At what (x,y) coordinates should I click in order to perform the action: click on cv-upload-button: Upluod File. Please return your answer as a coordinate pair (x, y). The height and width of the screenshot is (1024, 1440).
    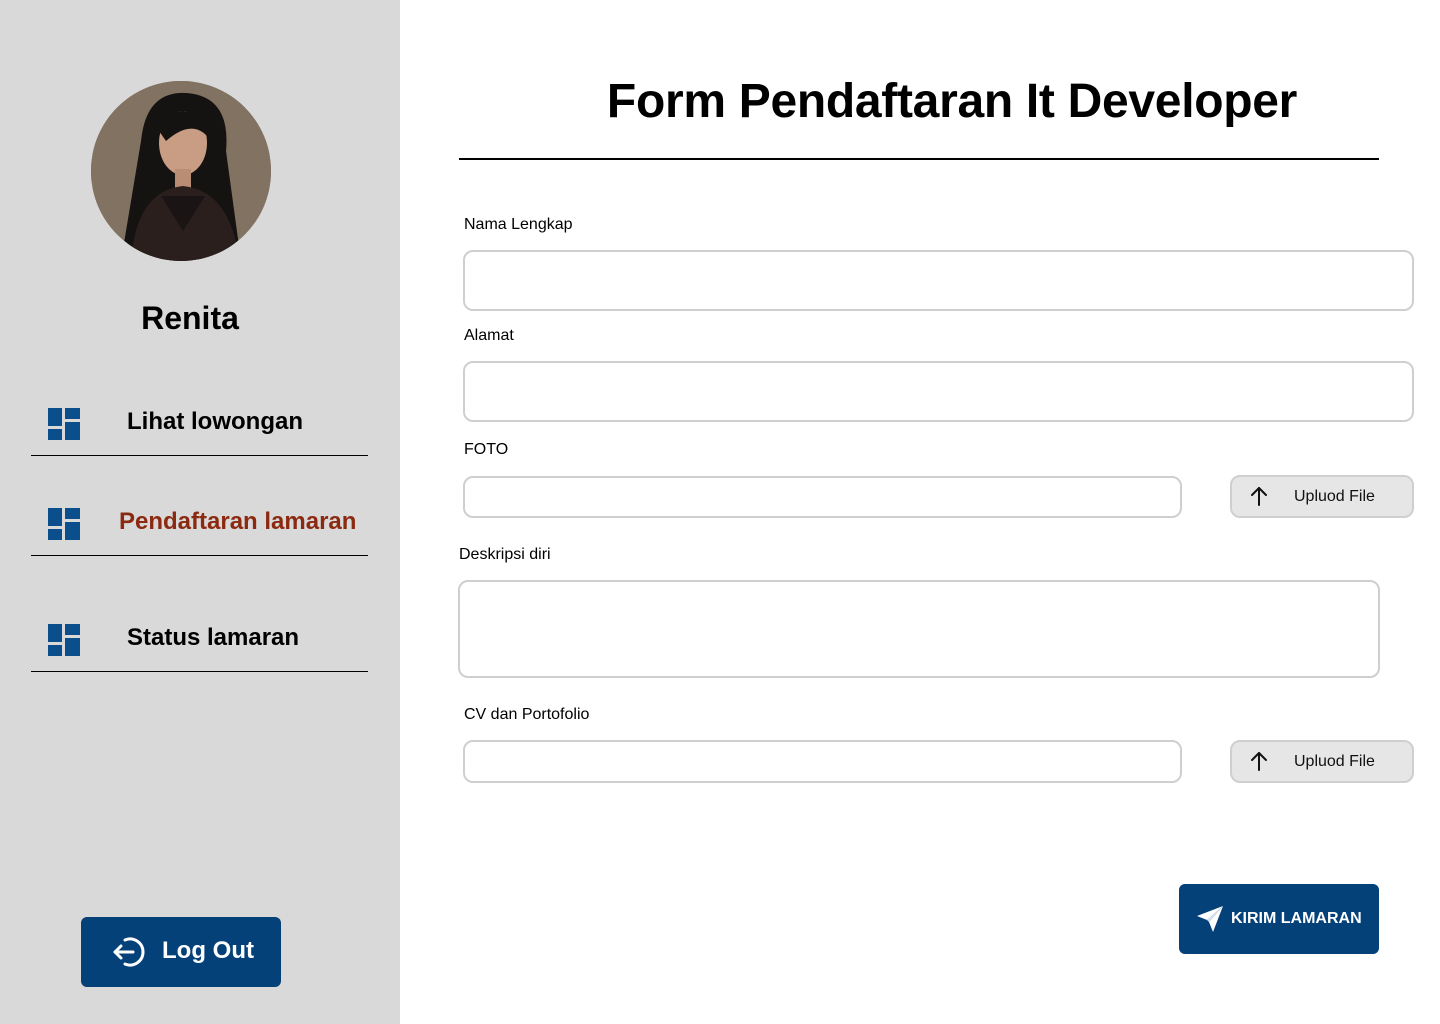
    Looking at the image, I should click on (1322, 761).